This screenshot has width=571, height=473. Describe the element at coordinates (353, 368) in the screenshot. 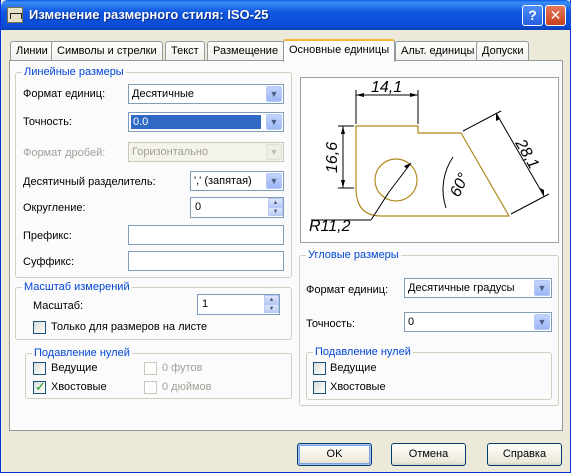

I see `angular-leading-label: Ведущие` at that location.